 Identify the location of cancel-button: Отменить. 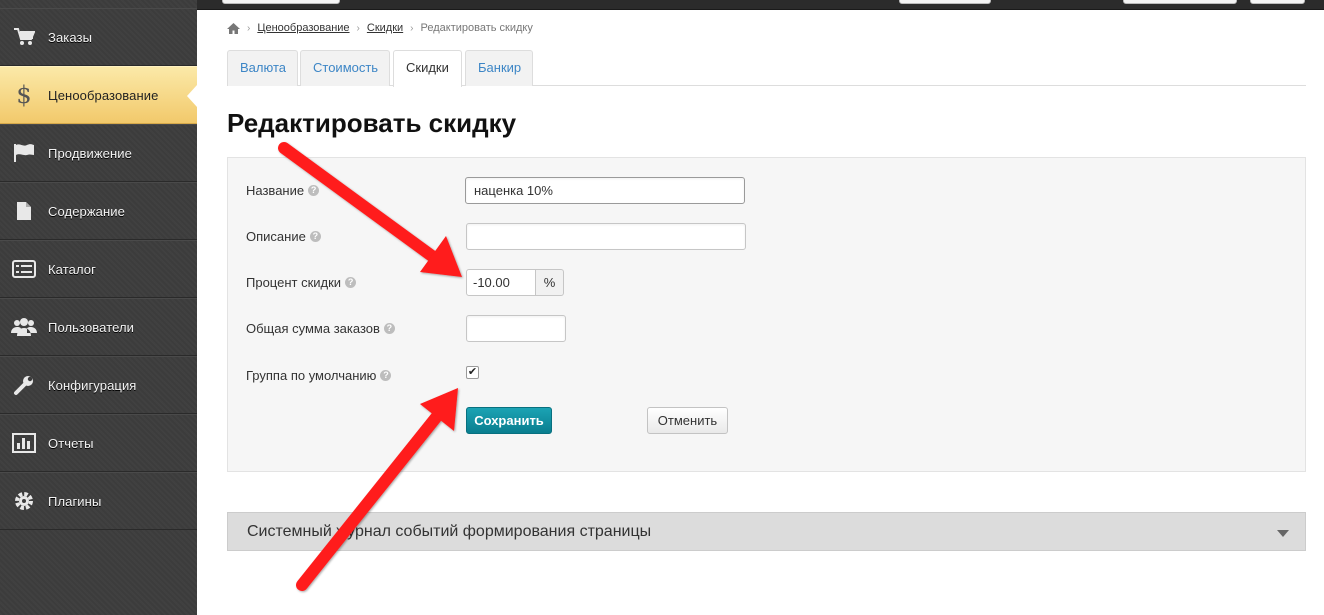
(687, 420).